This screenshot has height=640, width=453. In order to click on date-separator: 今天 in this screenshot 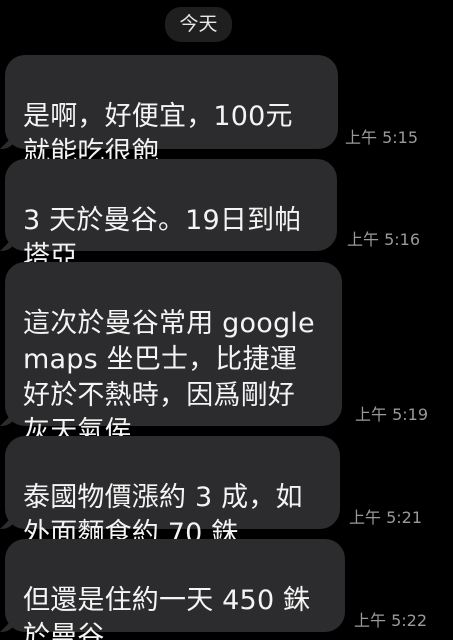, I will do `click(198, 24)`.